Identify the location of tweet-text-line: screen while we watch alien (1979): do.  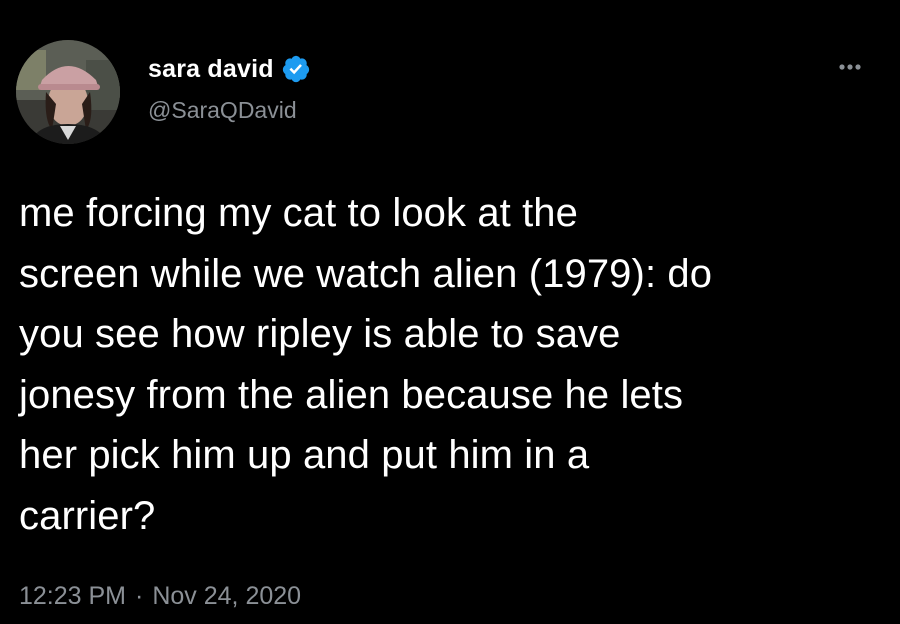
(366, 273).